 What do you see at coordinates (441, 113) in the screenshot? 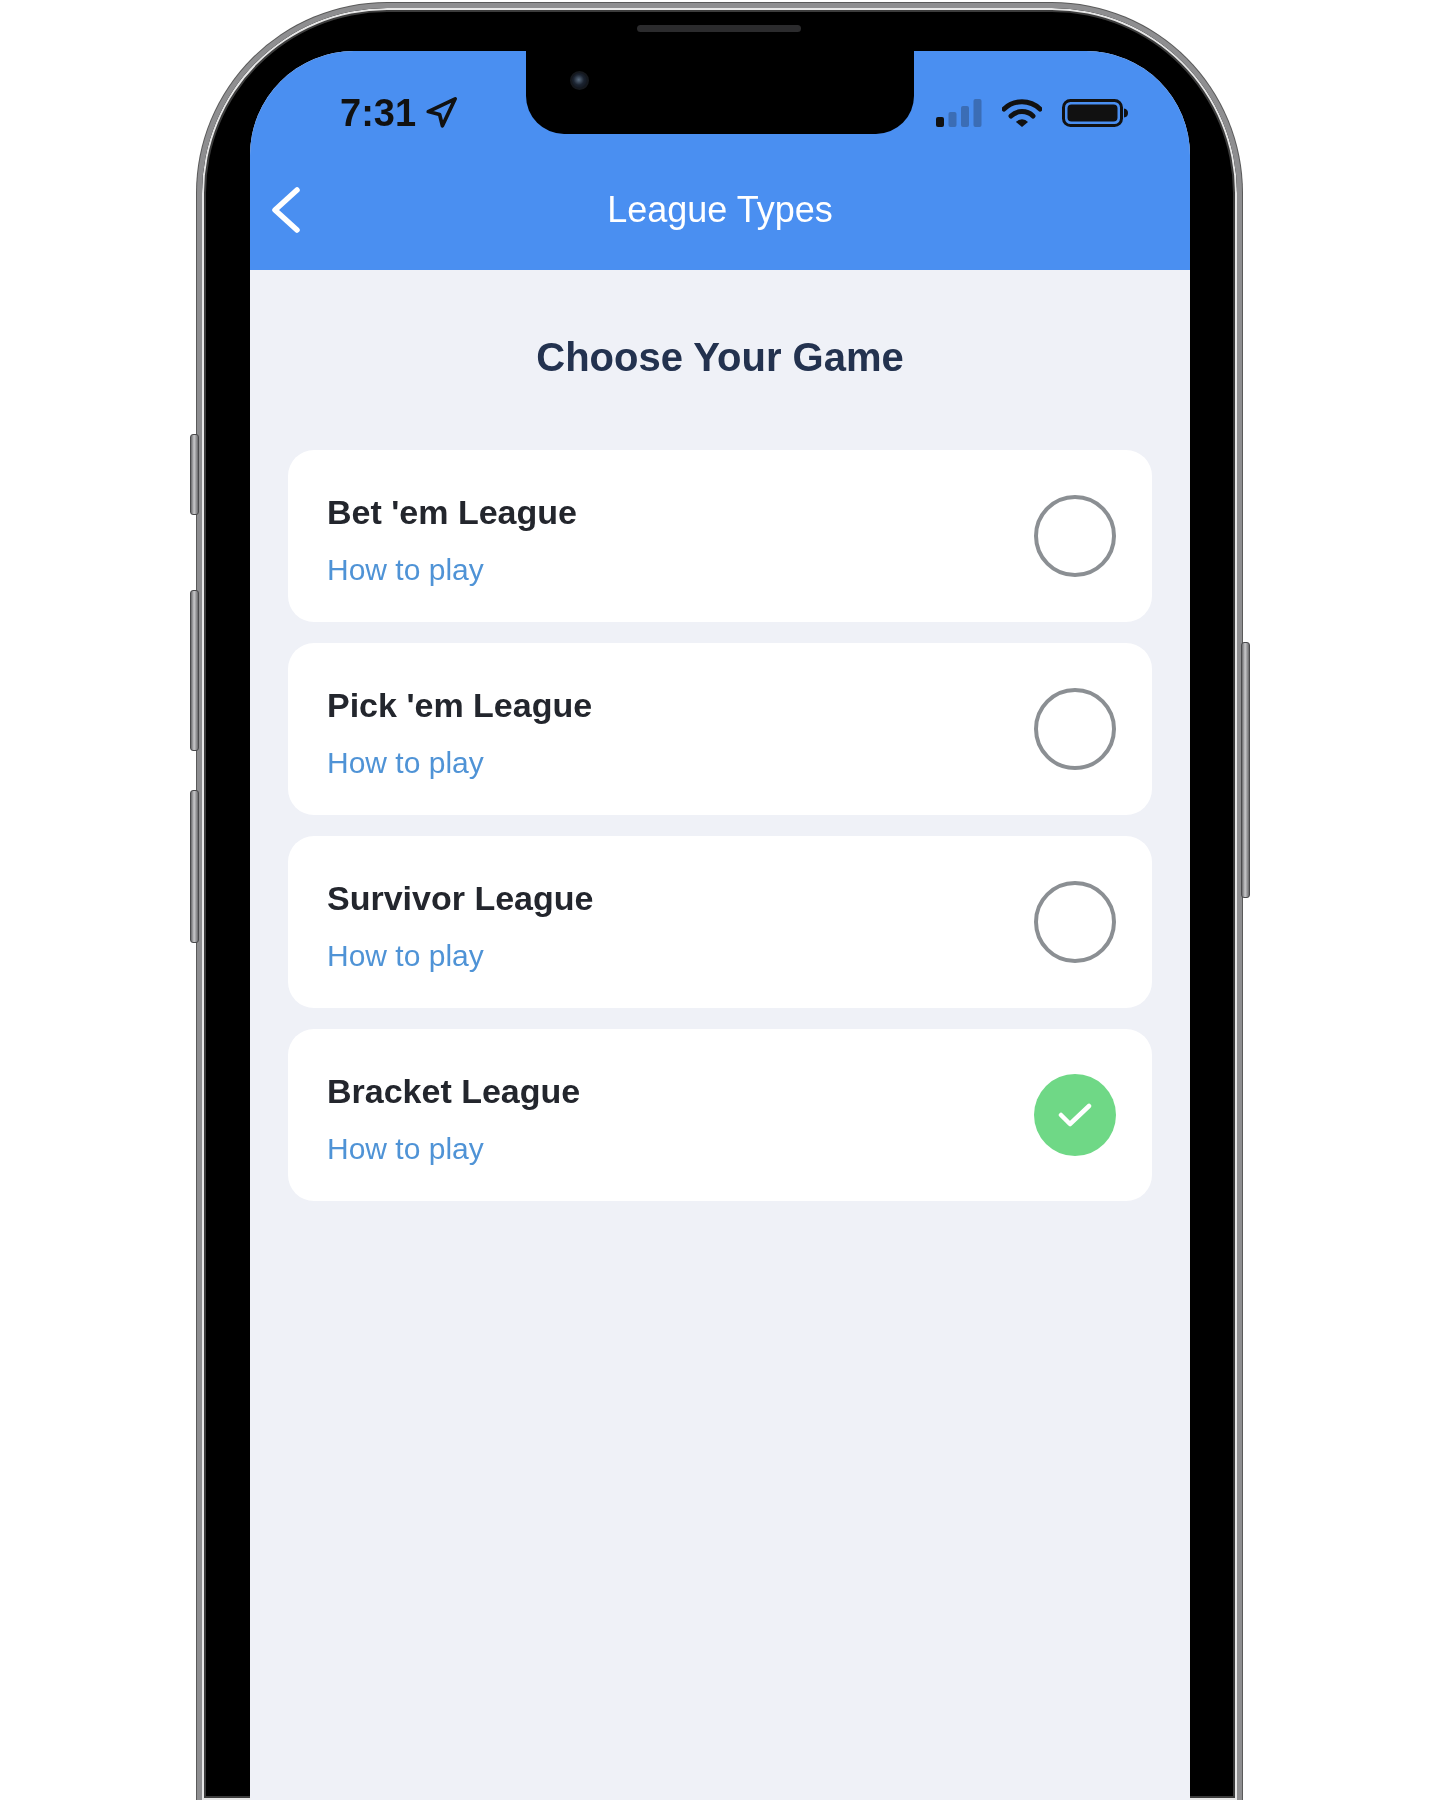
I see `location-arrow-icon` at bounding box center [441, 113].